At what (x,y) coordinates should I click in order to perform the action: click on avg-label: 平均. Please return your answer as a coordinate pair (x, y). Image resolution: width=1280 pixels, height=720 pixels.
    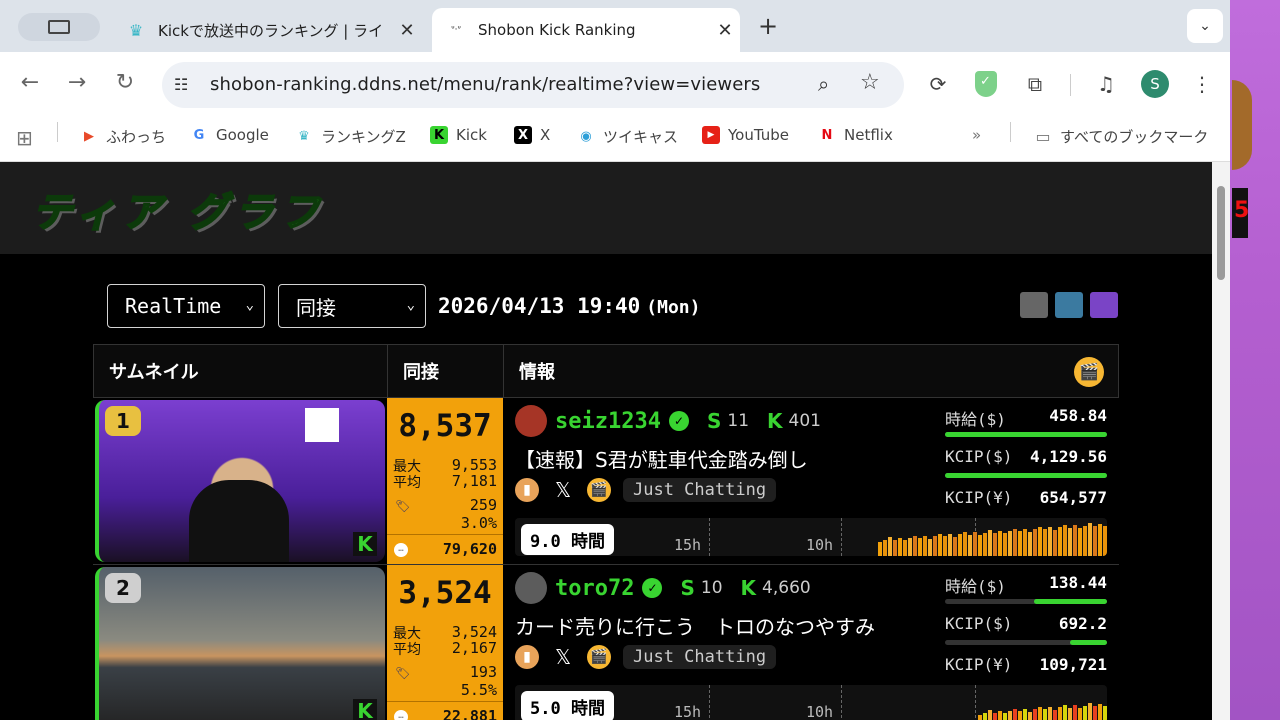
    Looking at the image, I should click on (407, 650).